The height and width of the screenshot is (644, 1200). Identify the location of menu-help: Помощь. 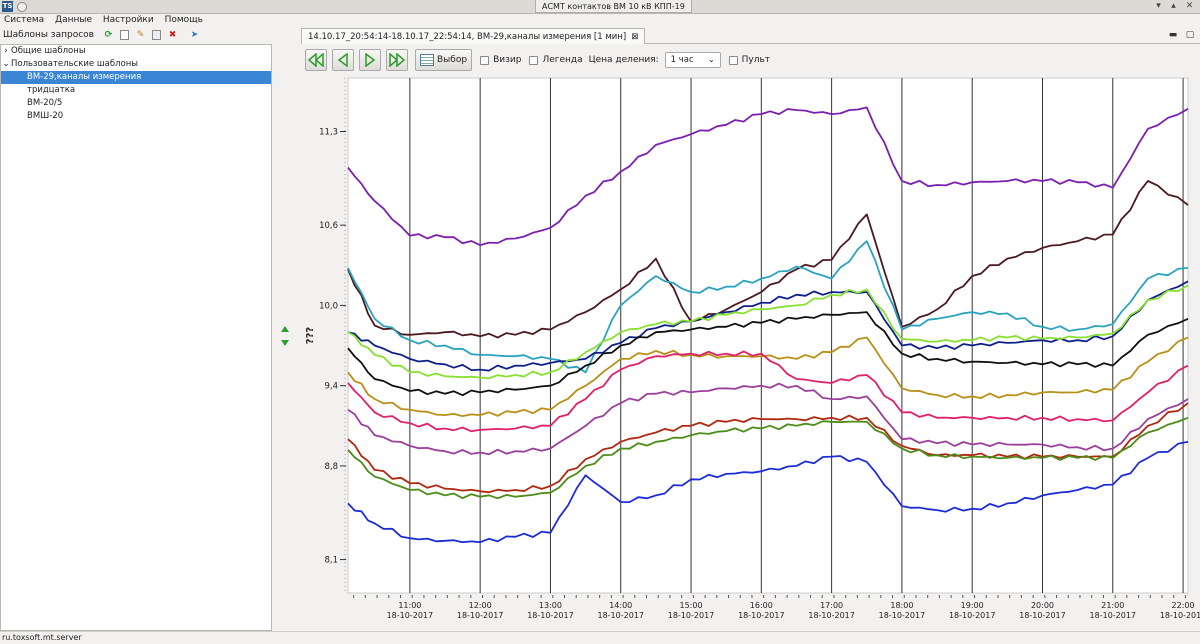
(184, 20).